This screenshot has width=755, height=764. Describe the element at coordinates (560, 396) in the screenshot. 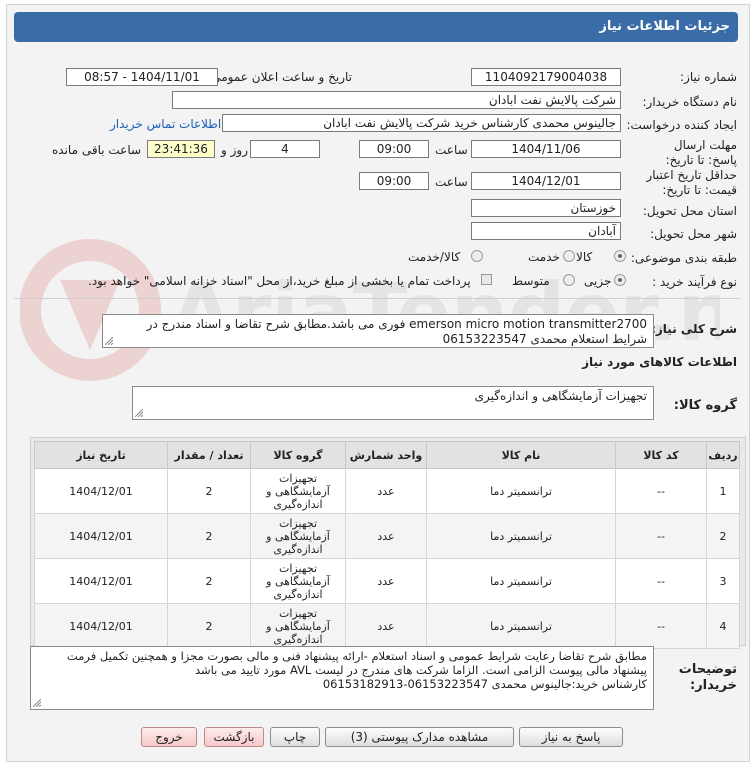

I see `goods-group-text: تجهیزات آزمایشگاهی و اندازه‌گیری` at that location.